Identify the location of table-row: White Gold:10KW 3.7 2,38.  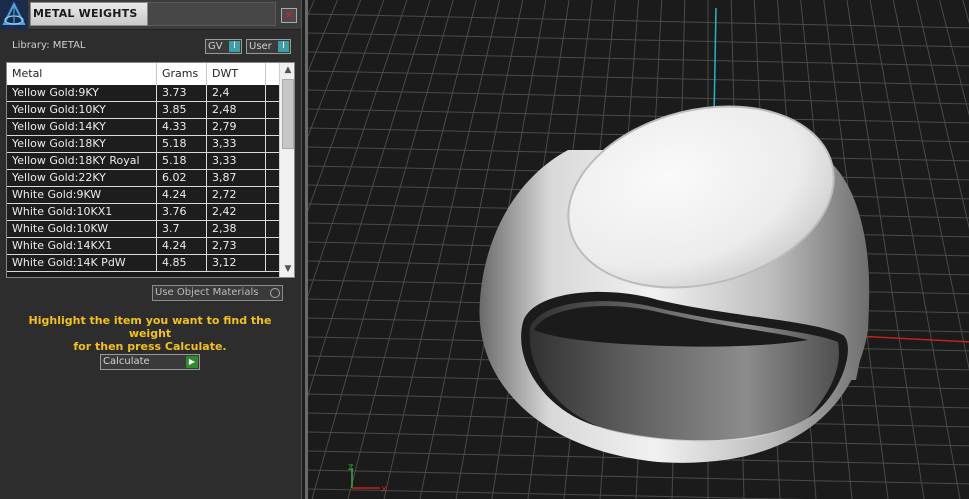
(143, 229).